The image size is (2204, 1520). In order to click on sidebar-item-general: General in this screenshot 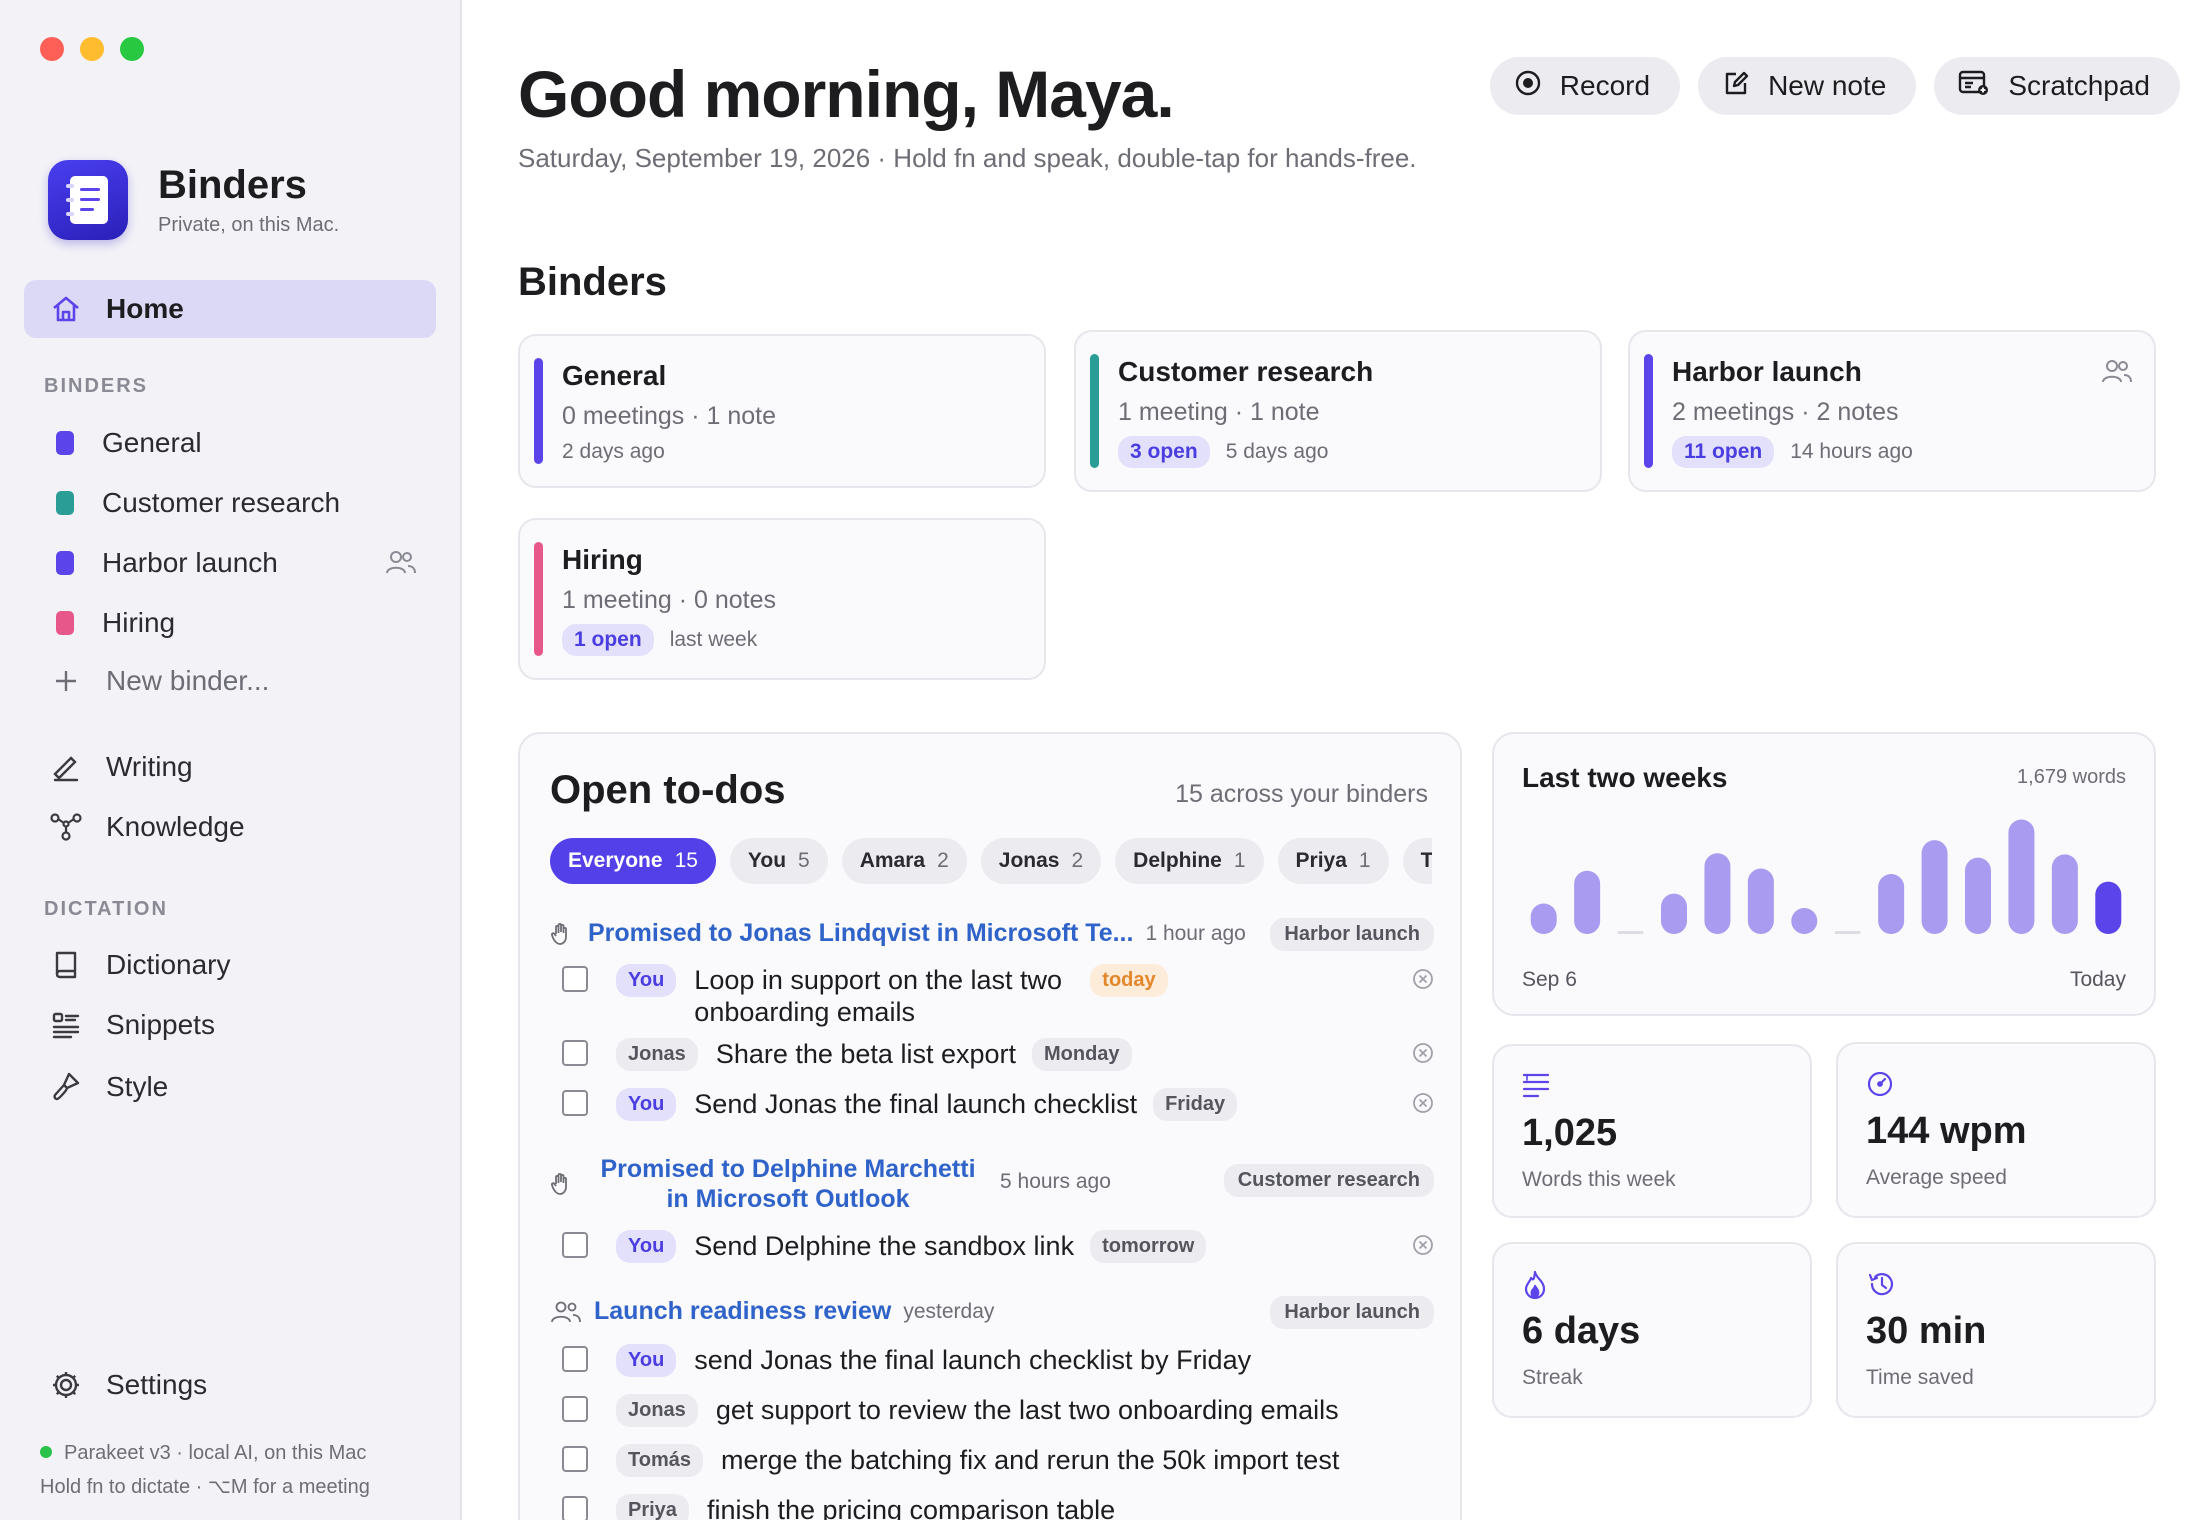, I will do `click(230, 443)`.